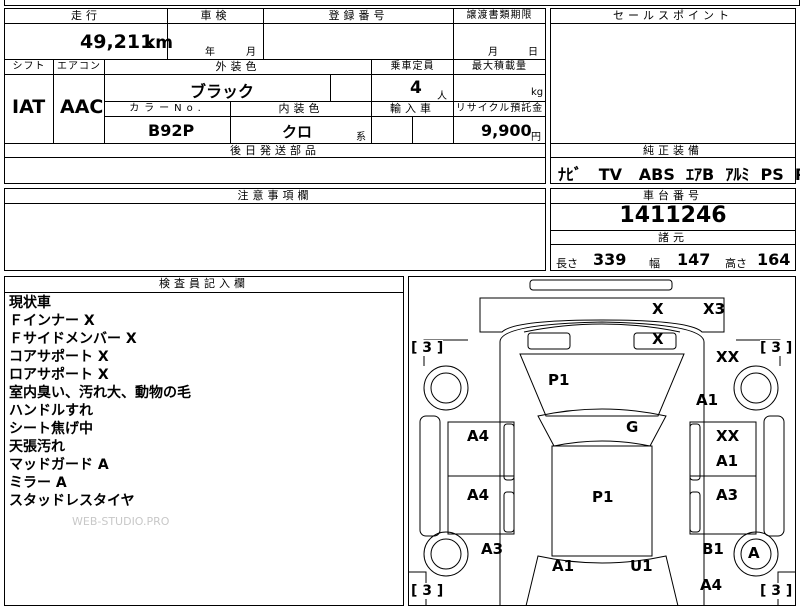 This screenshot has width=800, height=606. What do you see at coordinates (641, 566) in the screenshot?
I see `mark-rear-right: U1` at bounding box center [641, 566].